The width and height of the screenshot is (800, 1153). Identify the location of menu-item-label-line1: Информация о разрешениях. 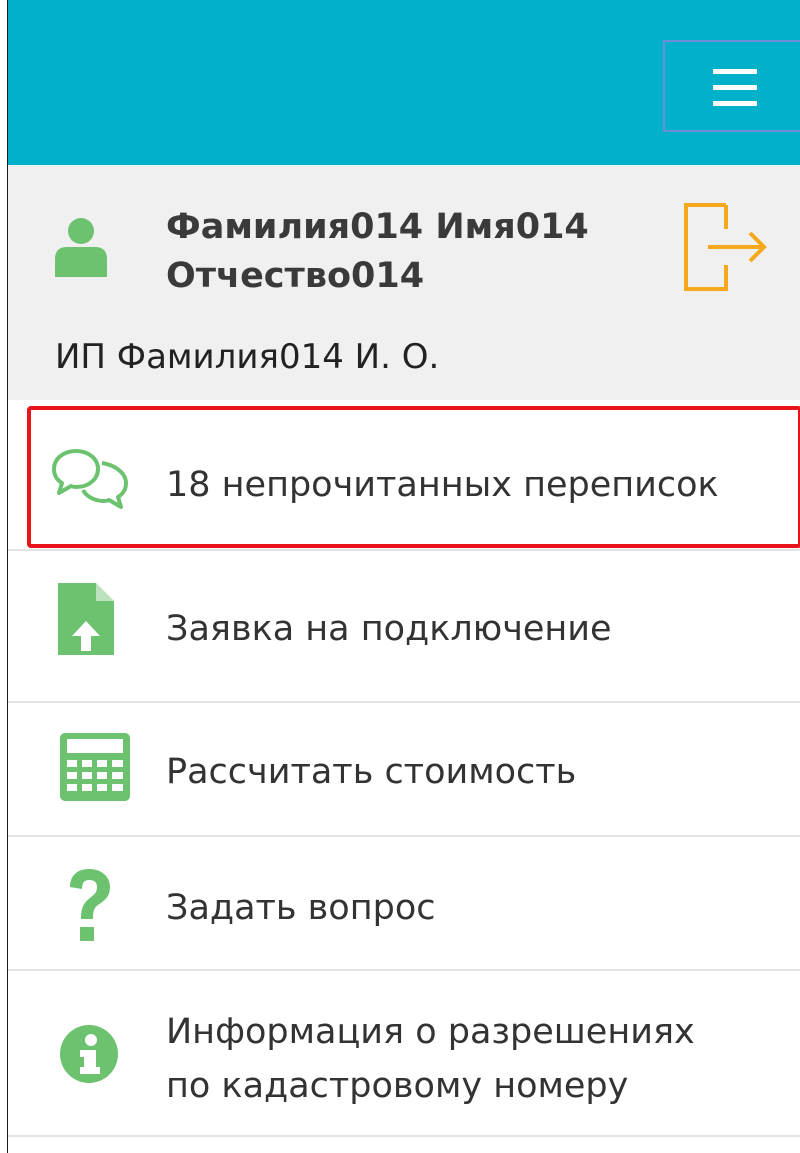
(430, 1032).